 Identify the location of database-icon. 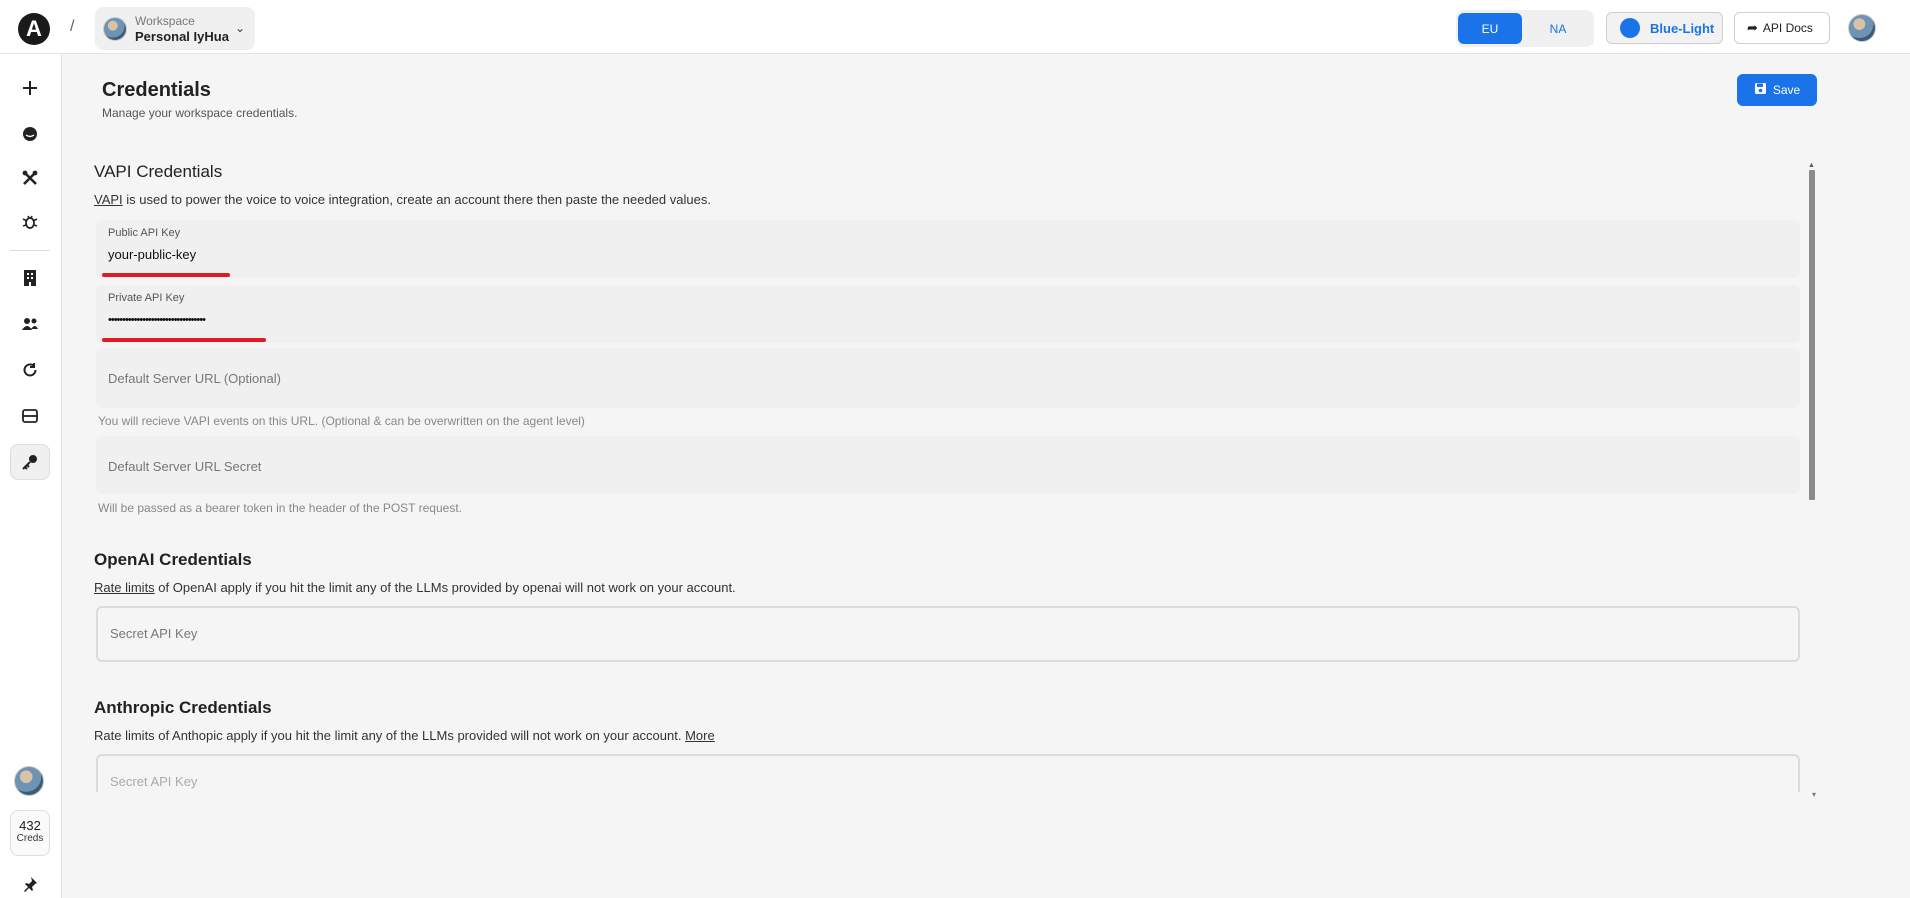
(30, 416).